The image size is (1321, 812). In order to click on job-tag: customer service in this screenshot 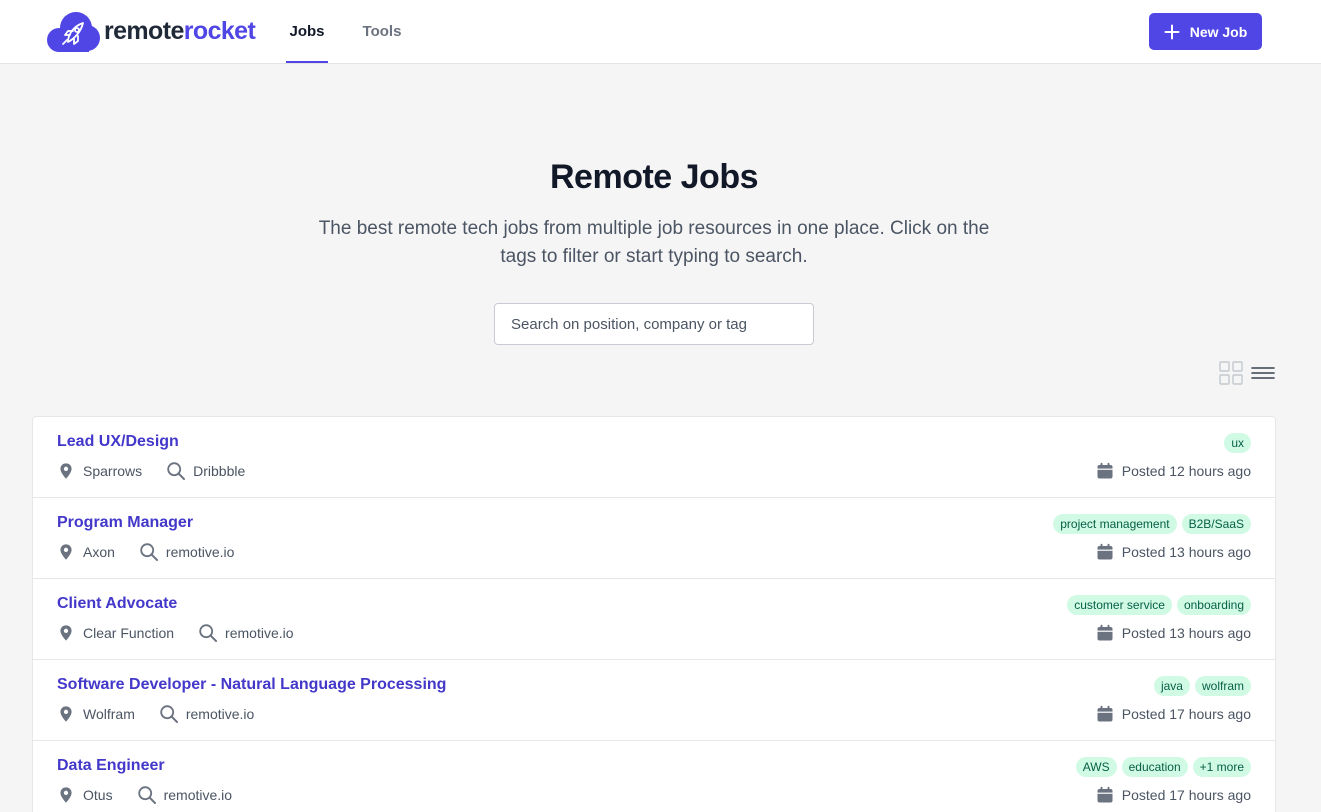, I will do `click(1119, 605)`.